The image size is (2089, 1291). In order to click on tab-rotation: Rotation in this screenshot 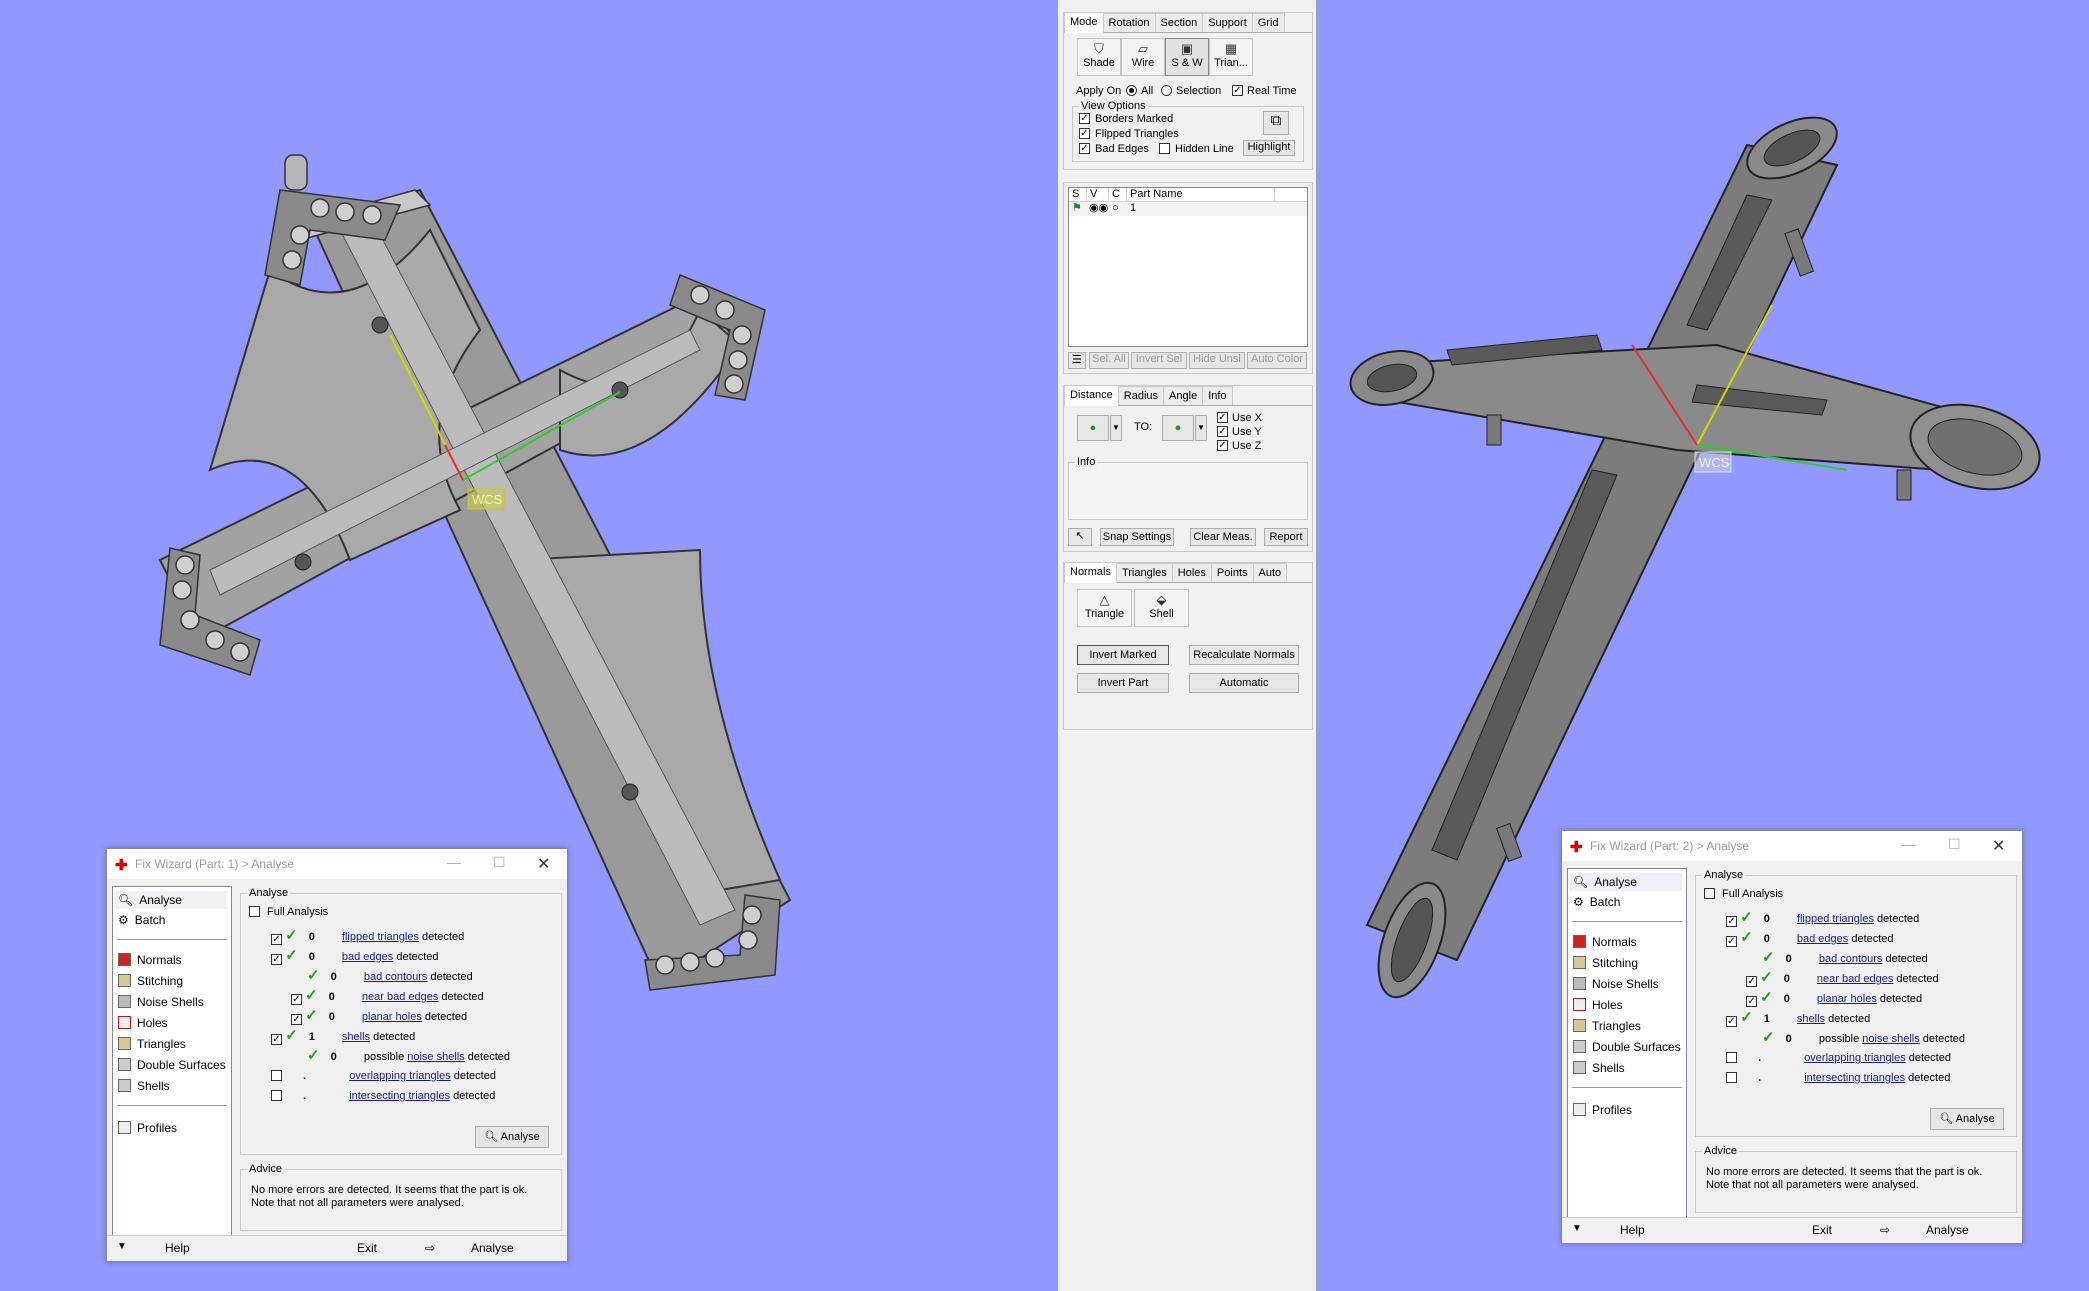, I will do `click(1129, 22)`.